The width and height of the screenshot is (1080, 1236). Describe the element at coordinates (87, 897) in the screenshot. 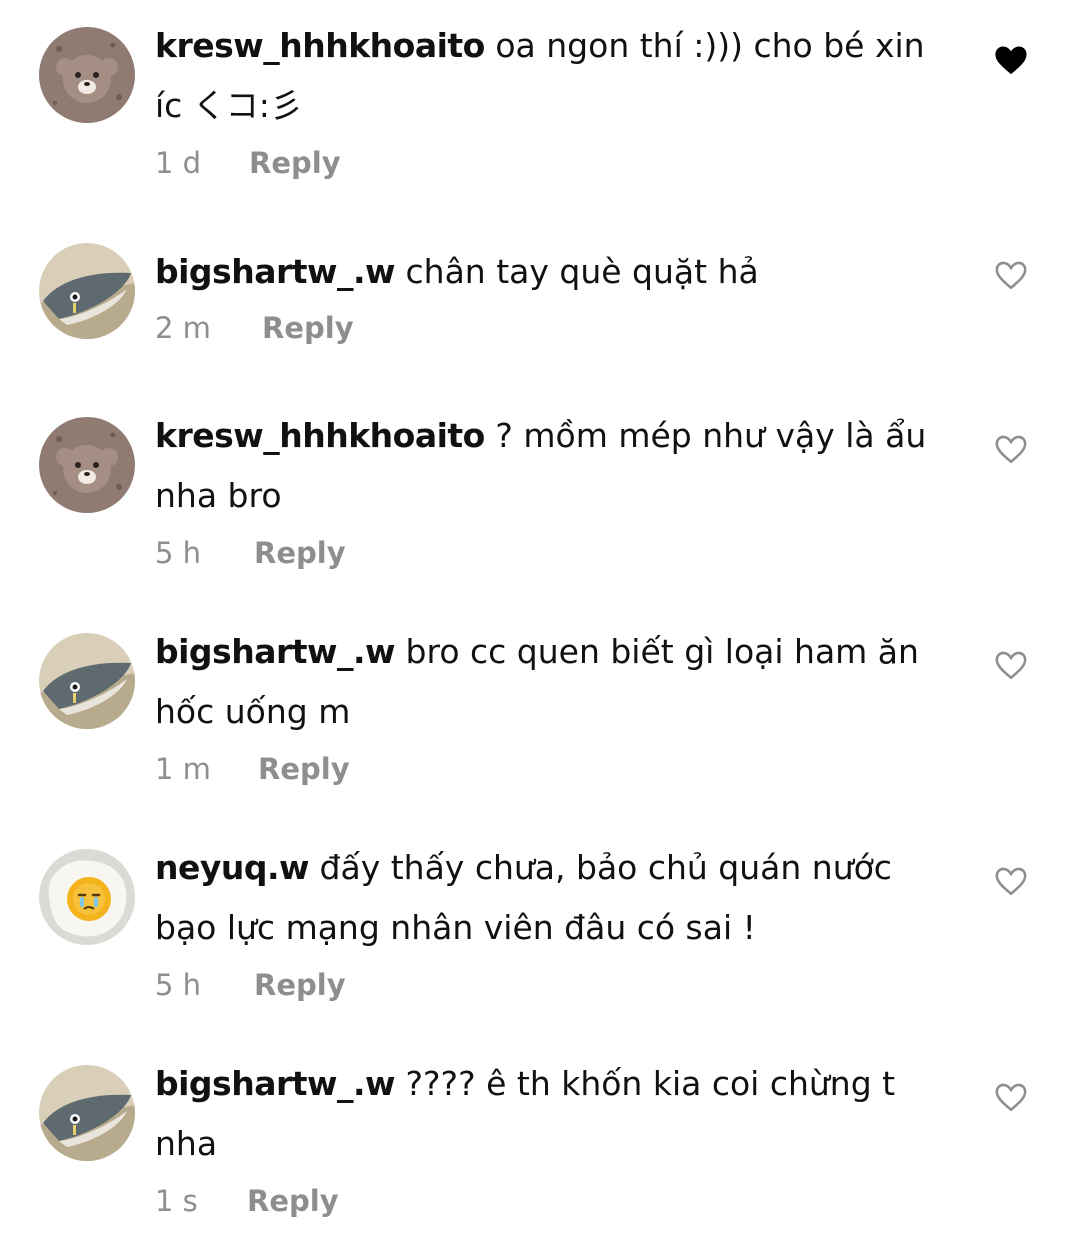

I see `egg-avatar` at that location.